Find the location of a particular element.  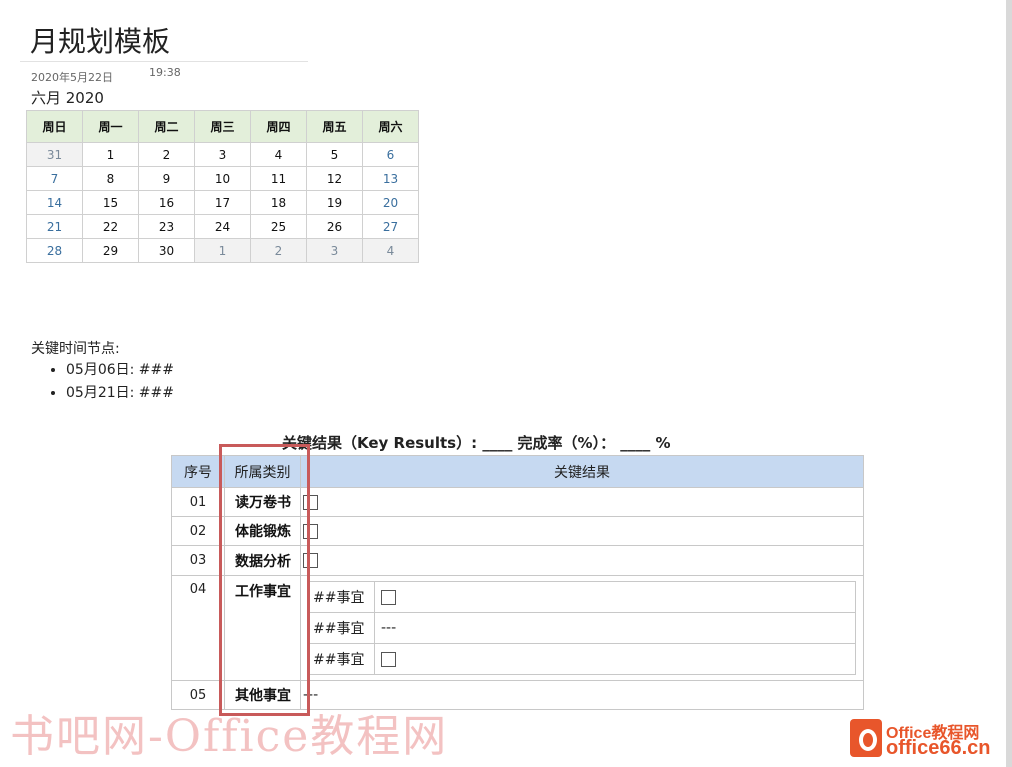

row-result: ##事宜 ##事宜 --- ##事宜 is located at coordinates (582, 628).